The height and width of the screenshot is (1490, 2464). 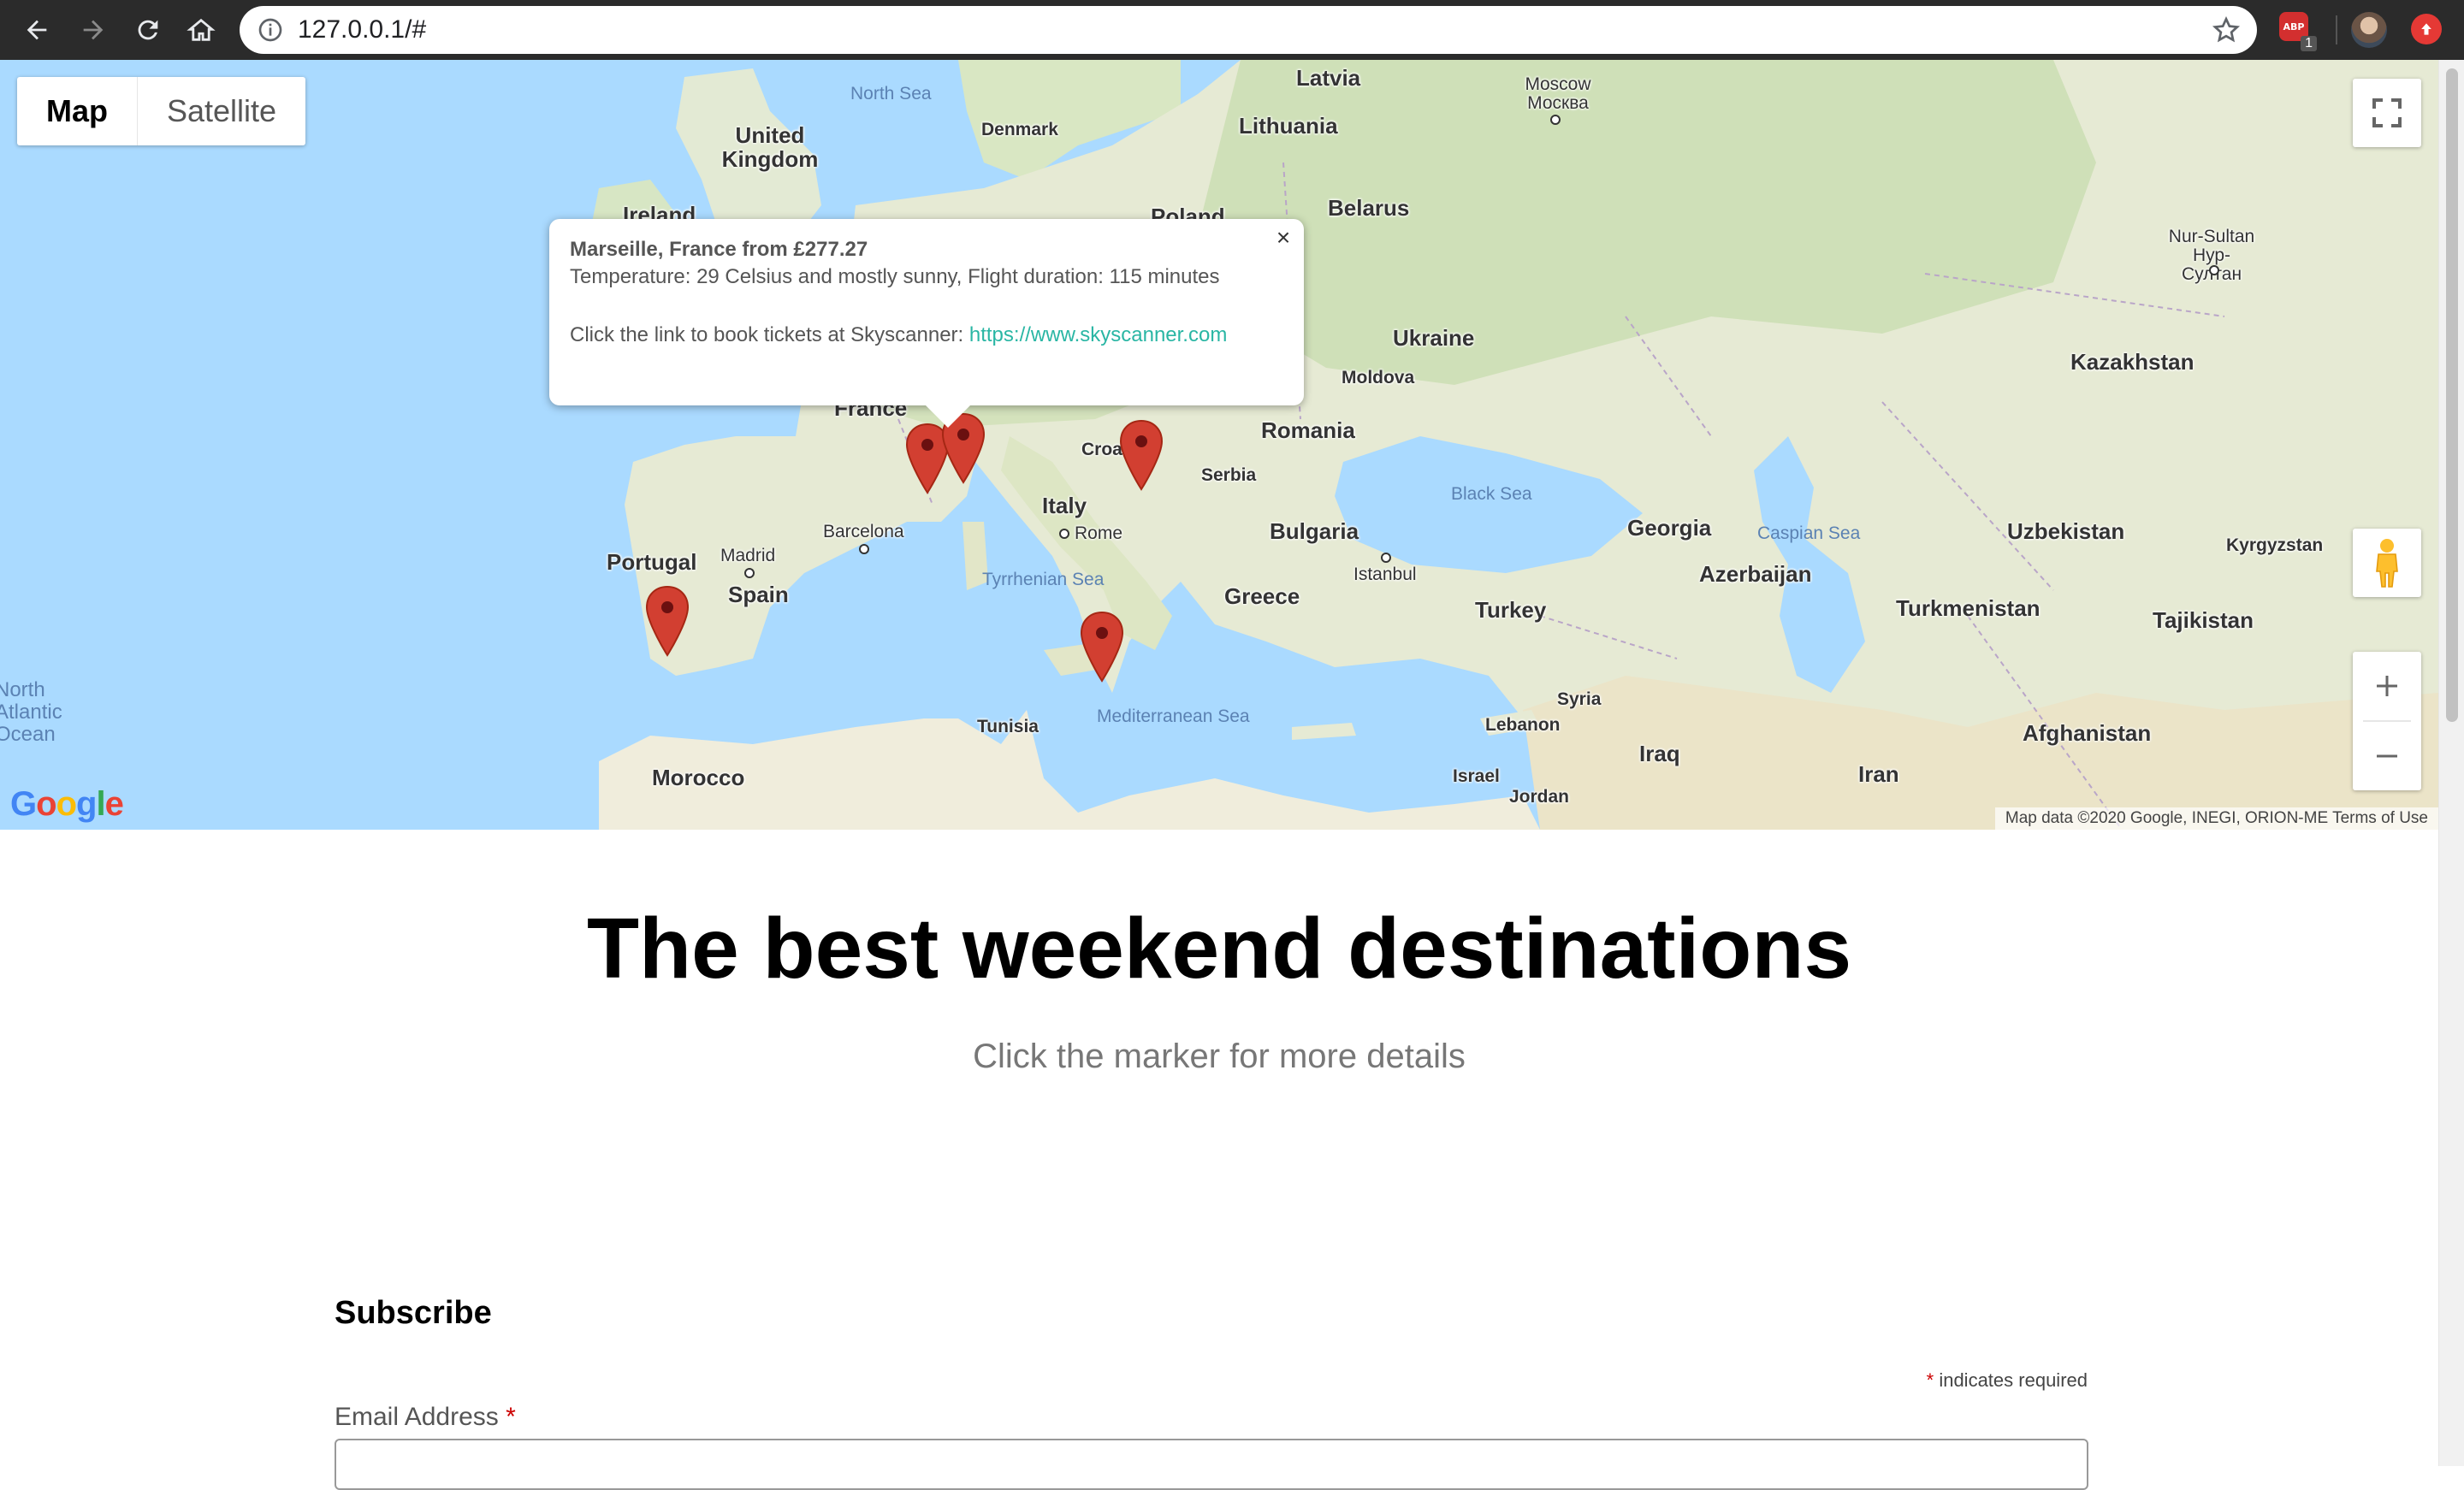 What do you see at coordinates (1308, 430) in the screenshot?
I see `map-label-romania: Romania` at bounding box center [1308, 430].